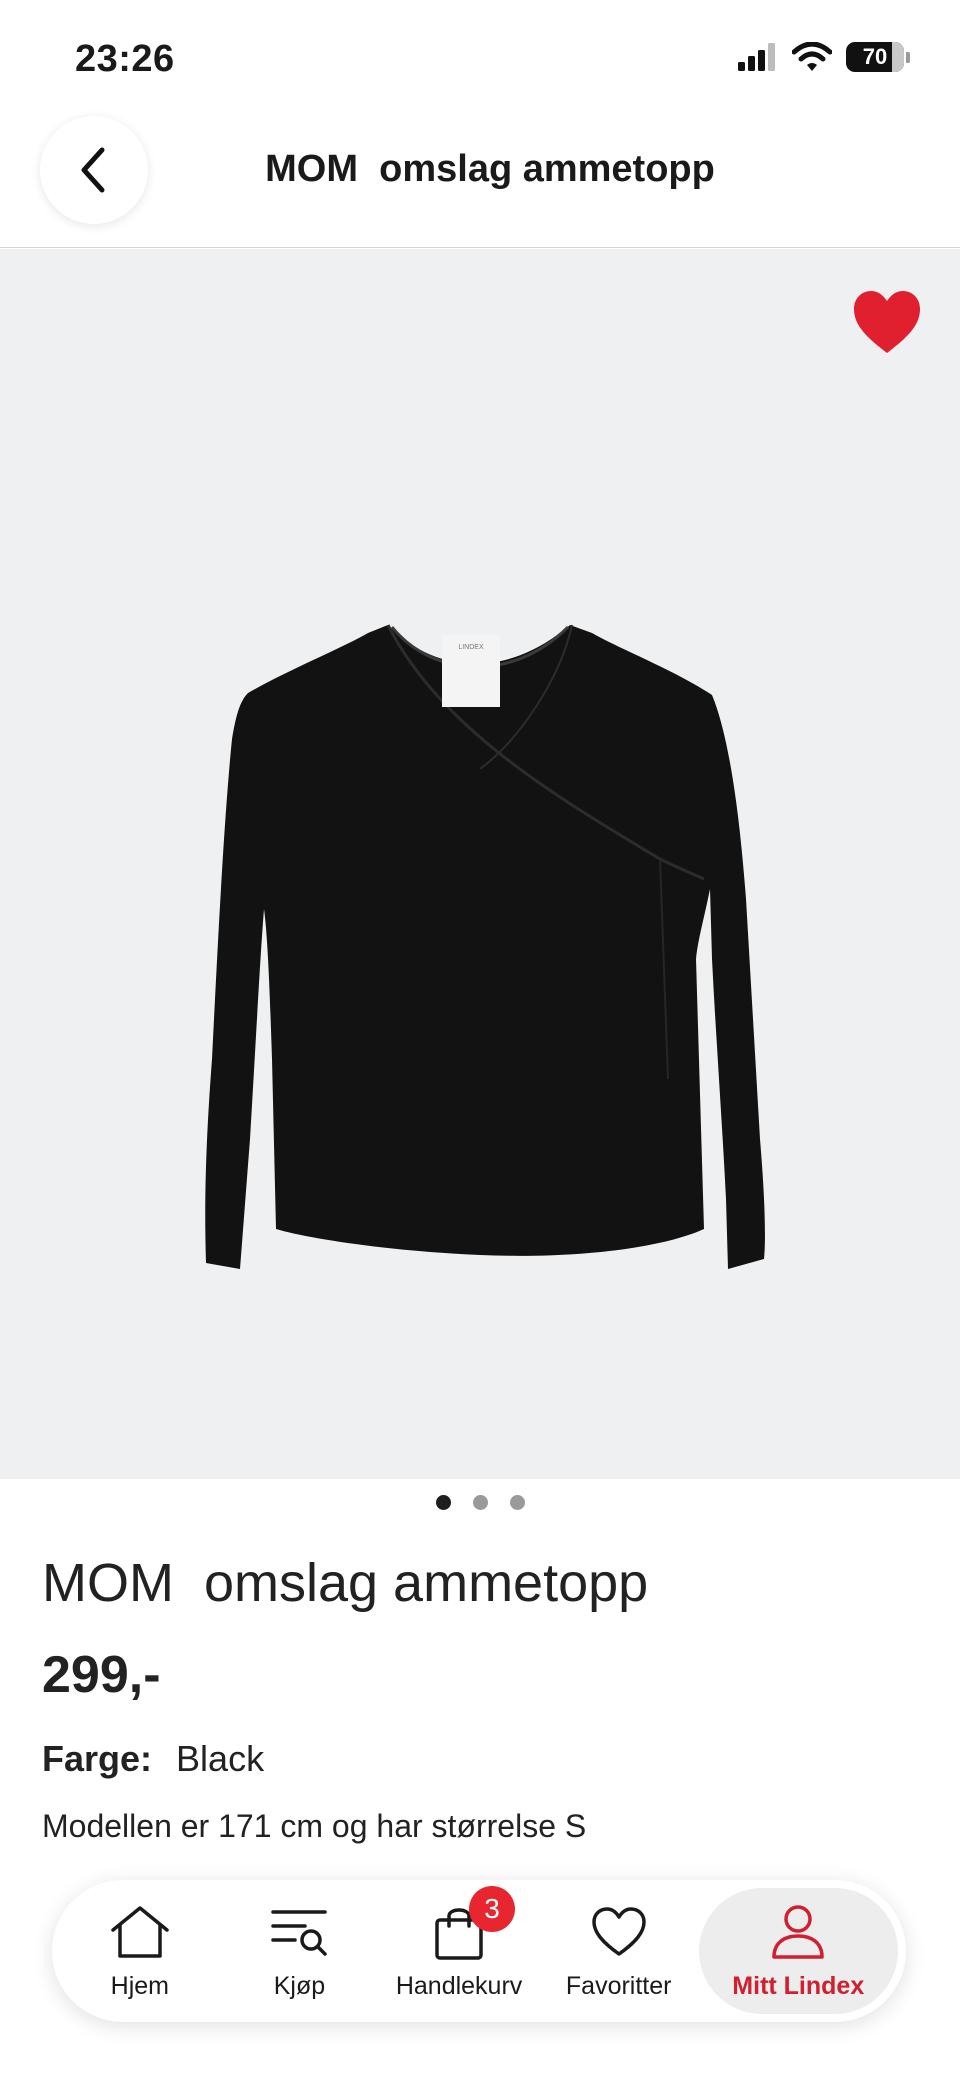 The image size is (960, 2078). I want to click on color-value: Black, so click(220, 1758).